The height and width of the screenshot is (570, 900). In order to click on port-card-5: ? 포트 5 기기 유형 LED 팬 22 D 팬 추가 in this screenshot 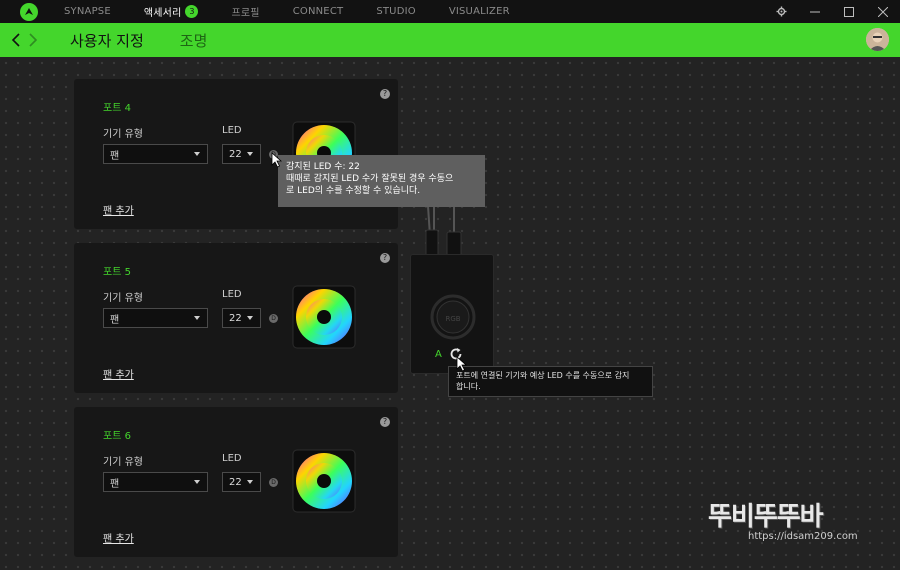, I will do `click(236, 318)`.